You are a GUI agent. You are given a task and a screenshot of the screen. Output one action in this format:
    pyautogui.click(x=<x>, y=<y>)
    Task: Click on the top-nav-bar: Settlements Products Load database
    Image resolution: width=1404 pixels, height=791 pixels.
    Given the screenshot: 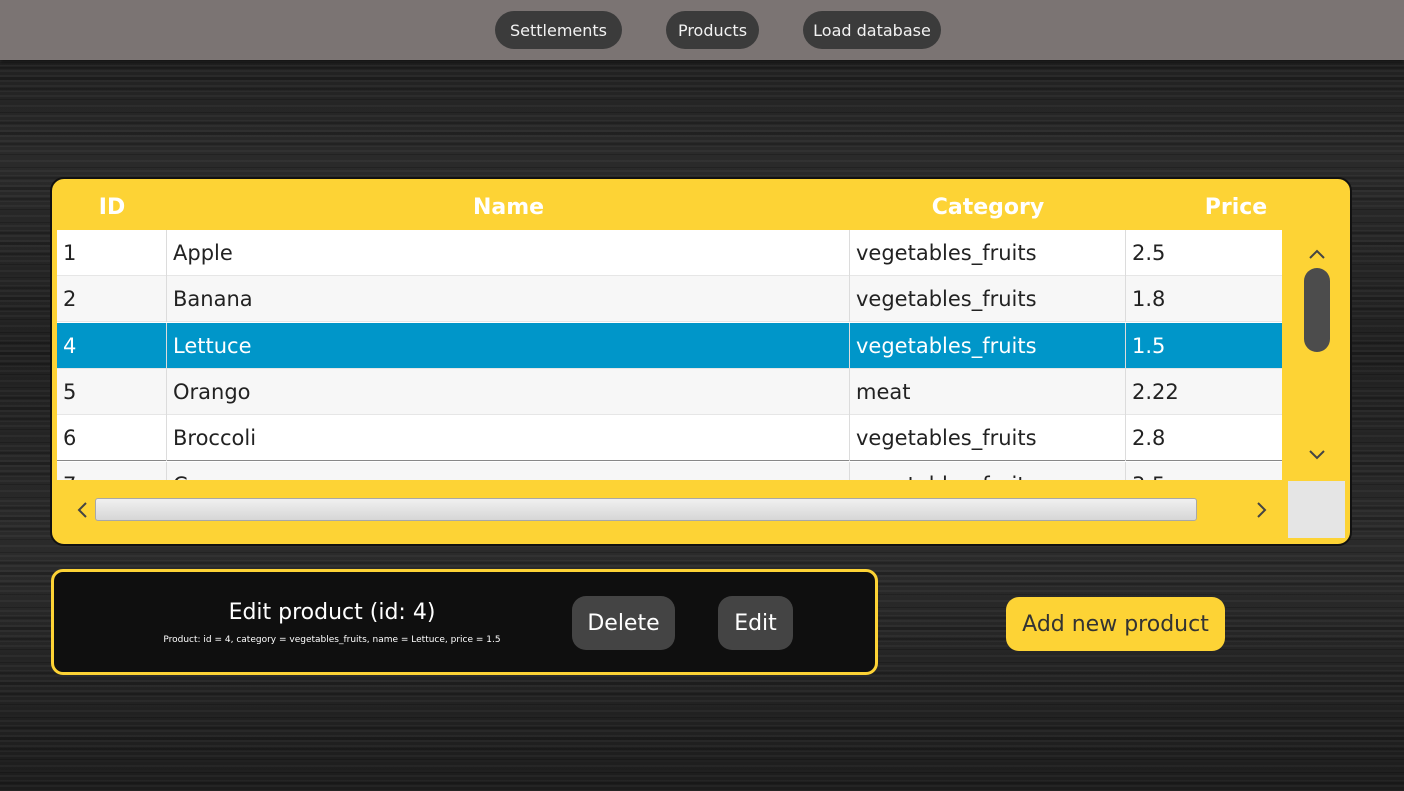 What is the action you would take?
    pyautogui.click(x=702, y=30)
    